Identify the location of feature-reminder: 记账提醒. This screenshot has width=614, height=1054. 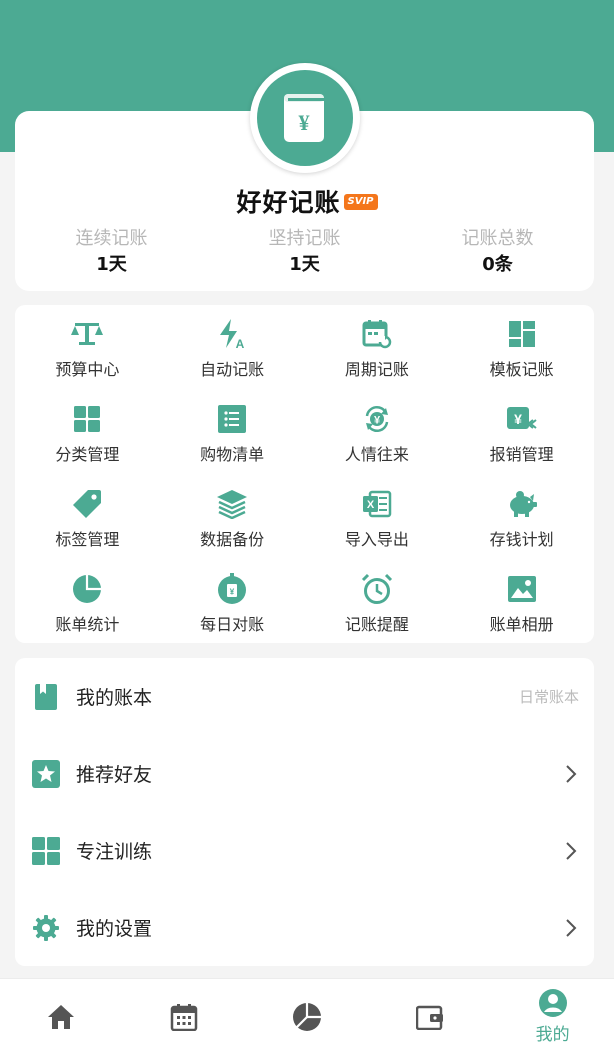
(377, 612).